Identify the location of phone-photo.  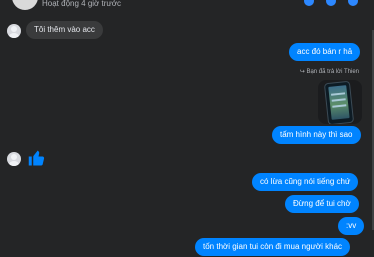
(339, 102).